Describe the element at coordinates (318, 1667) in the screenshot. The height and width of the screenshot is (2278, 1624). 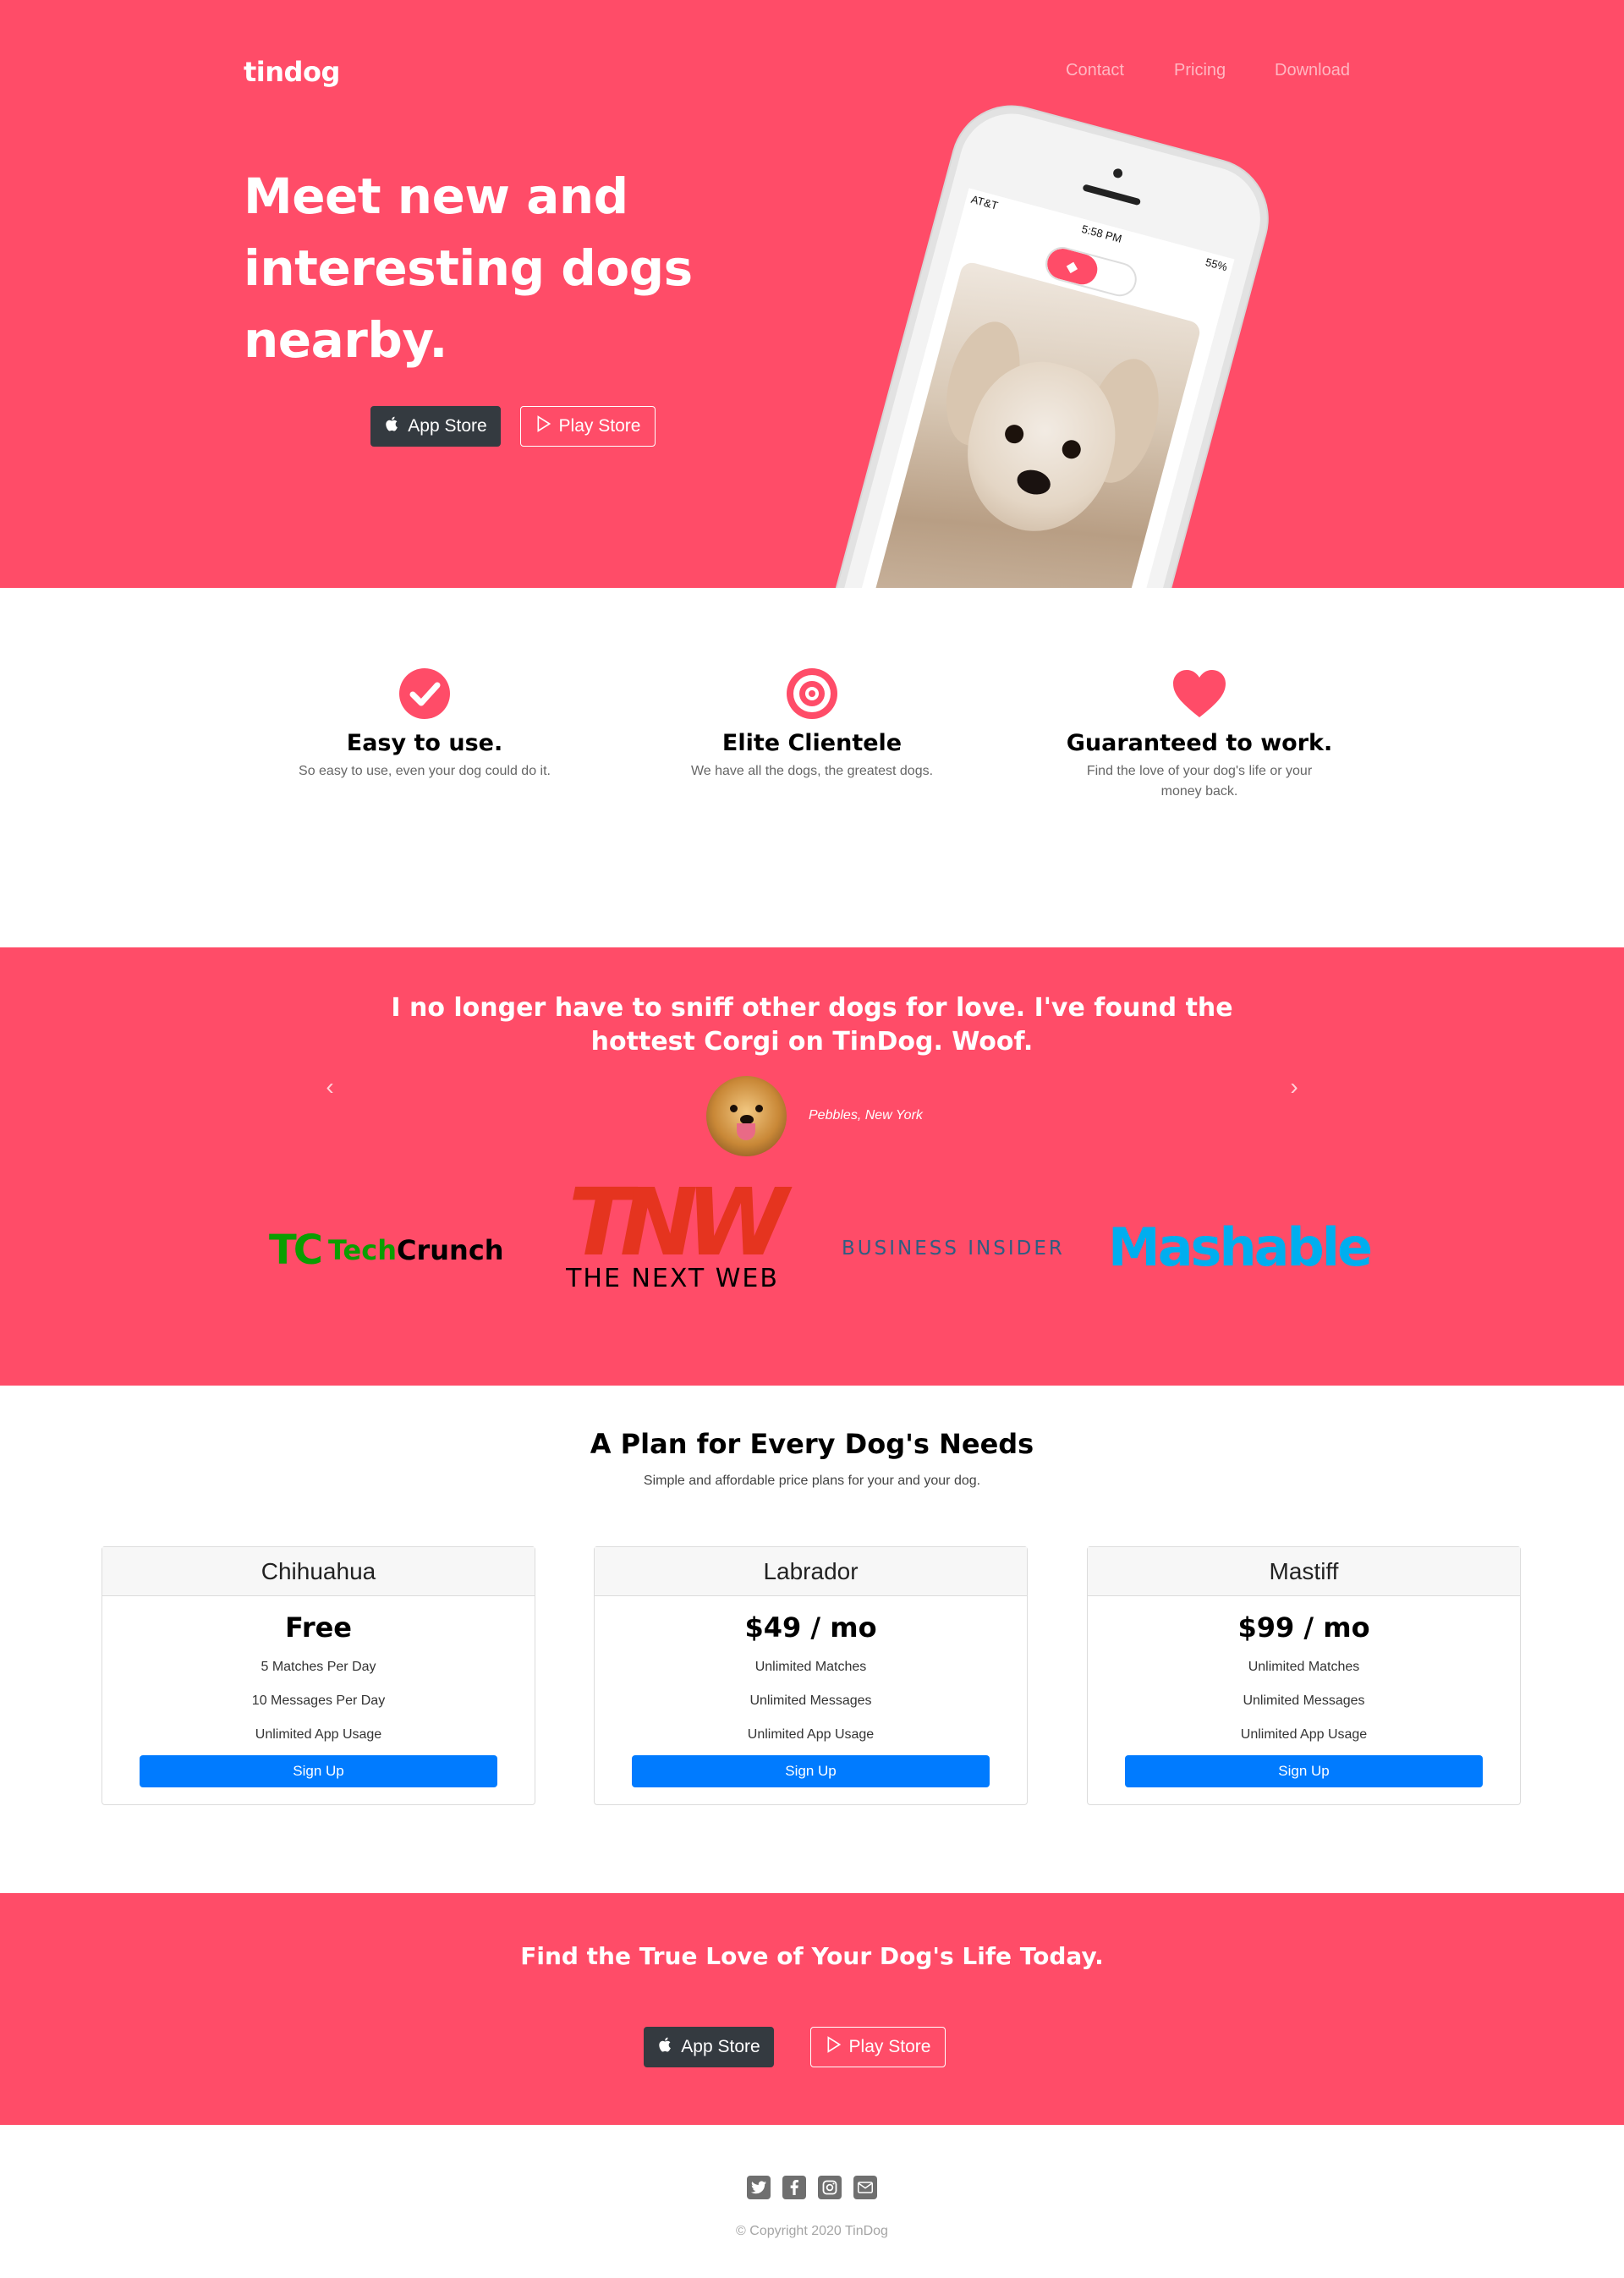
I see `plan-feature: 5 Matches Per Day` at that location.